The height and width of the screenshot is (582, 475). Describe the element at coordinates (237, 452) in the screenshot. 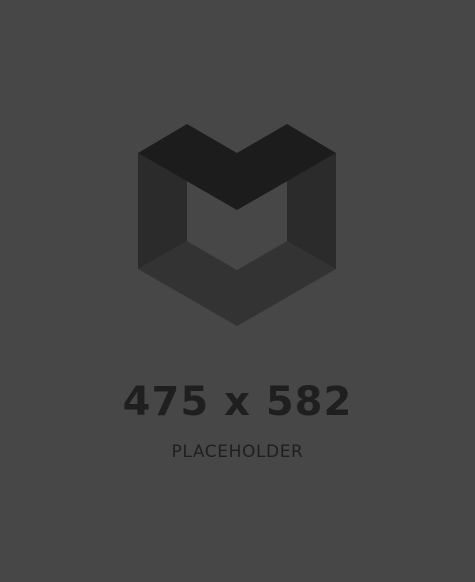

I see `placeholder-caption: PLACEHOLDER` at that location.